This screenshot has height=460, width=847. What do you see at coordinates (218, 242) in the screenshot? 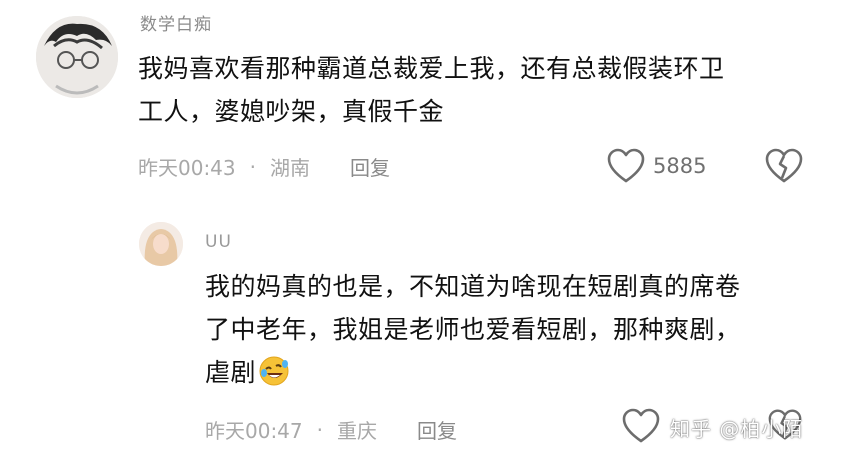
I see `replier-username: UU` at bounding box center [218, 242].